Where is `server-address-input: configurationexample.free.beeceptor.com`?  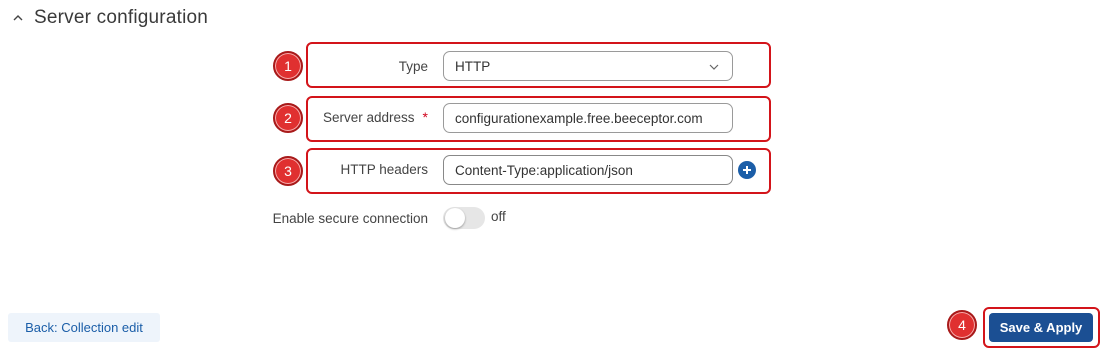
server-address-input: configurationexample.free.beeceptor.com is located at coordinates (588, 118).